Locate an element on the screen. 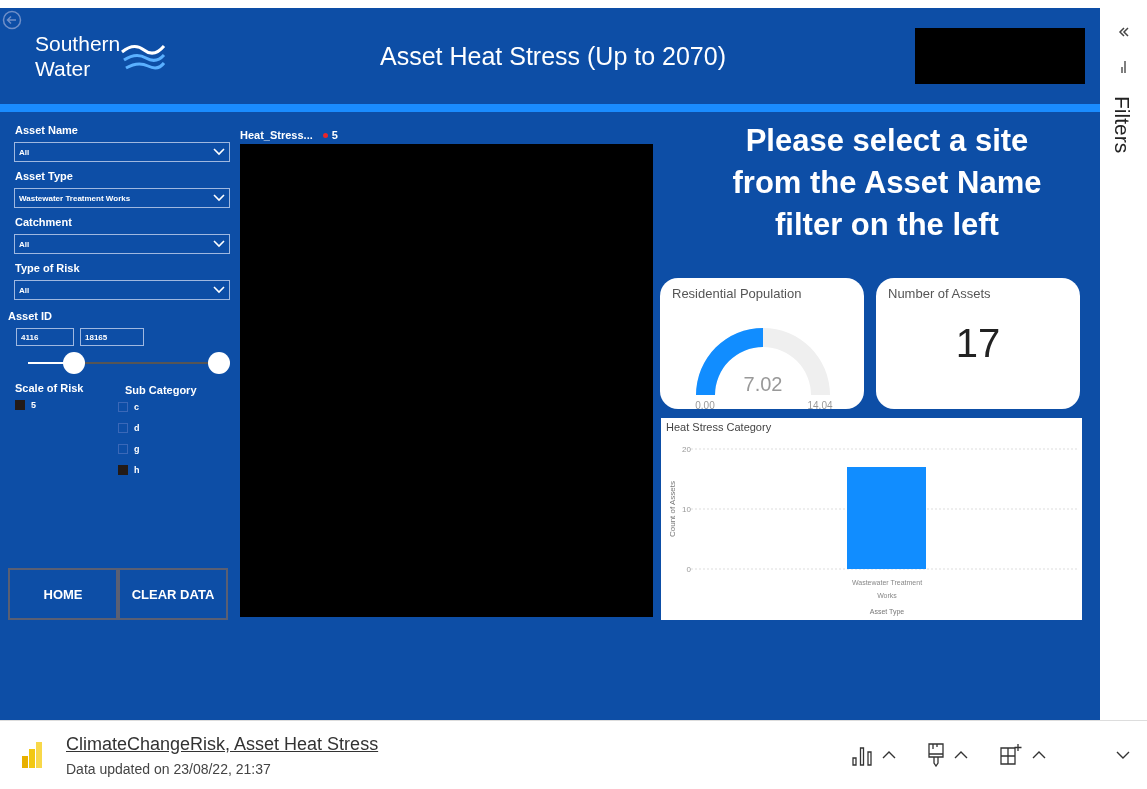  slicer-label: Asset Name is located at coordinates (47, 130).